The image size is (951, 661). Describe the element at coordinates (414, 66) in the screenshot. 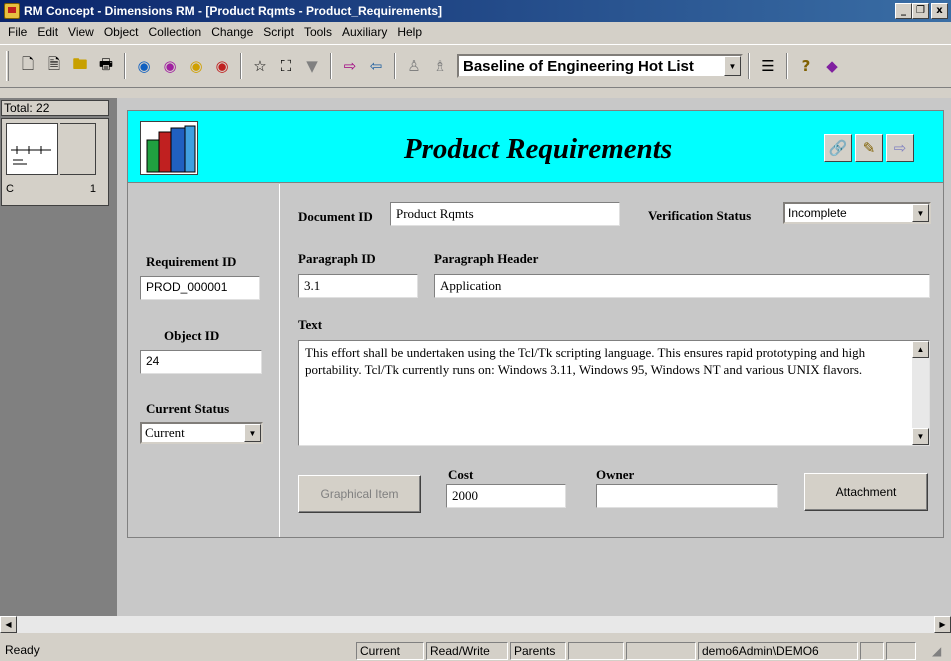

I see `user-icon: ♙` at that location.